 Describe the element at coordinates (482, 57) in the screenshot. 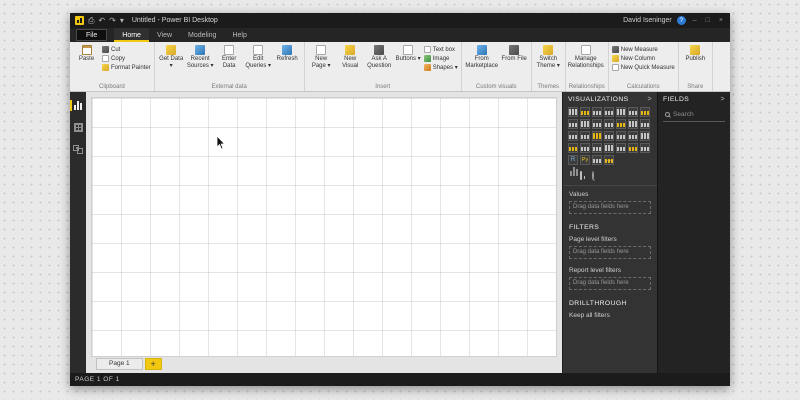

I see `from-marketplace-button: From Marketplace` at that location.